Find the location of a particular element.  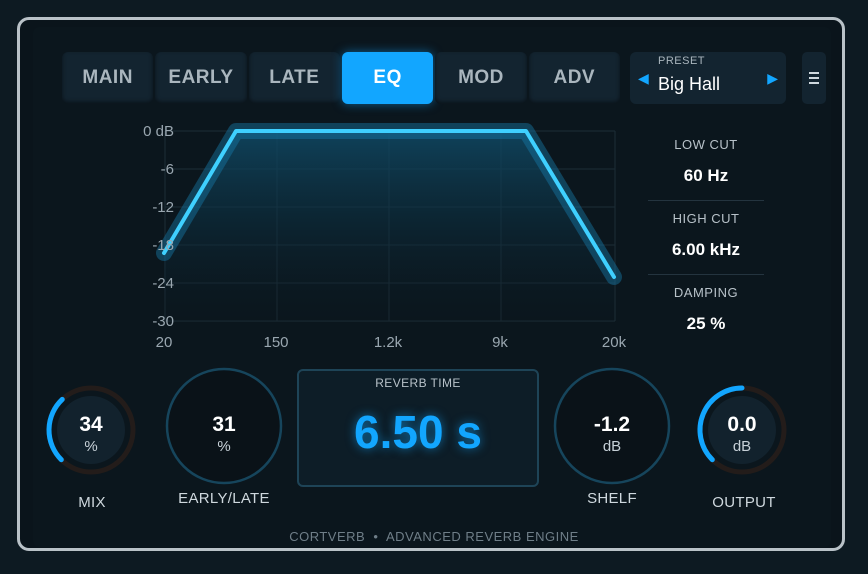

tab-adv: ADV is located at coordinates (574, 78).